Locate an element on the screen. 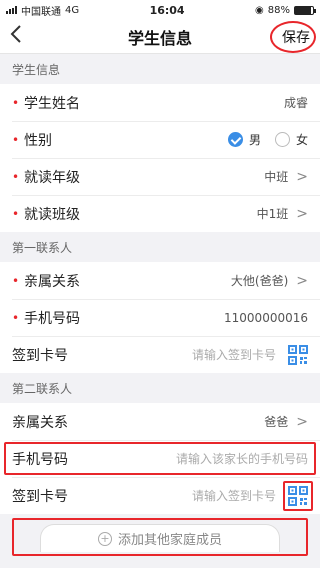 The height and width of the screenshot is (568, 320). save-button: 保存 is located at coordinates (296, 37).